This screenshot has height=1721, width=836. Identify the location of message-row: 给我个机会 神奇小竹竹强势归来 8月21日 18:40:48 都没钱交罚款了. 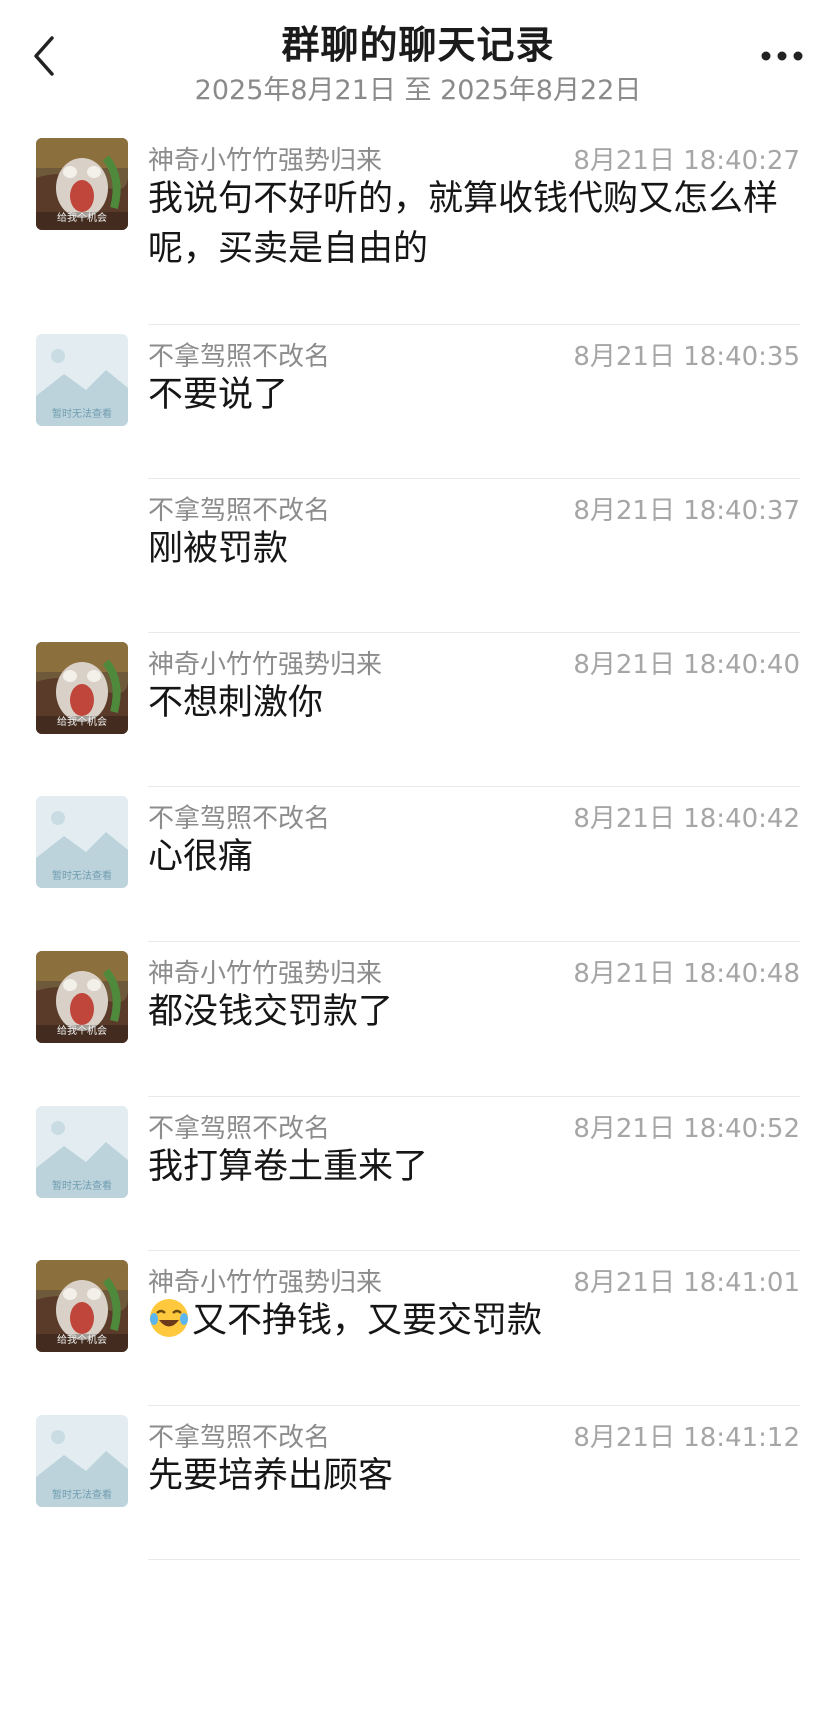
(418, 1020).